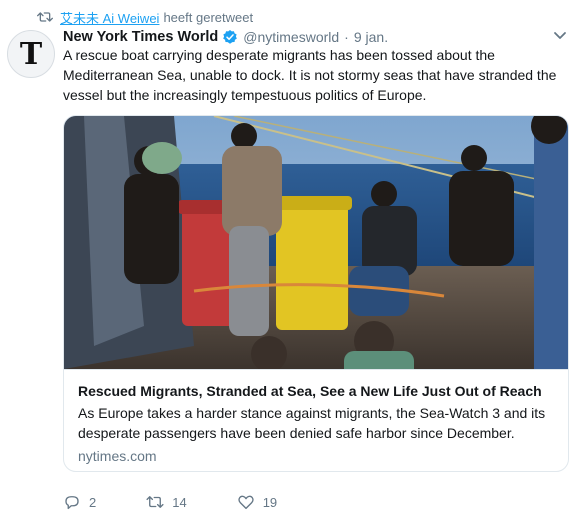 This screenshot has width=580, height=518. I want to click on verified-icon, so click(230, 37).